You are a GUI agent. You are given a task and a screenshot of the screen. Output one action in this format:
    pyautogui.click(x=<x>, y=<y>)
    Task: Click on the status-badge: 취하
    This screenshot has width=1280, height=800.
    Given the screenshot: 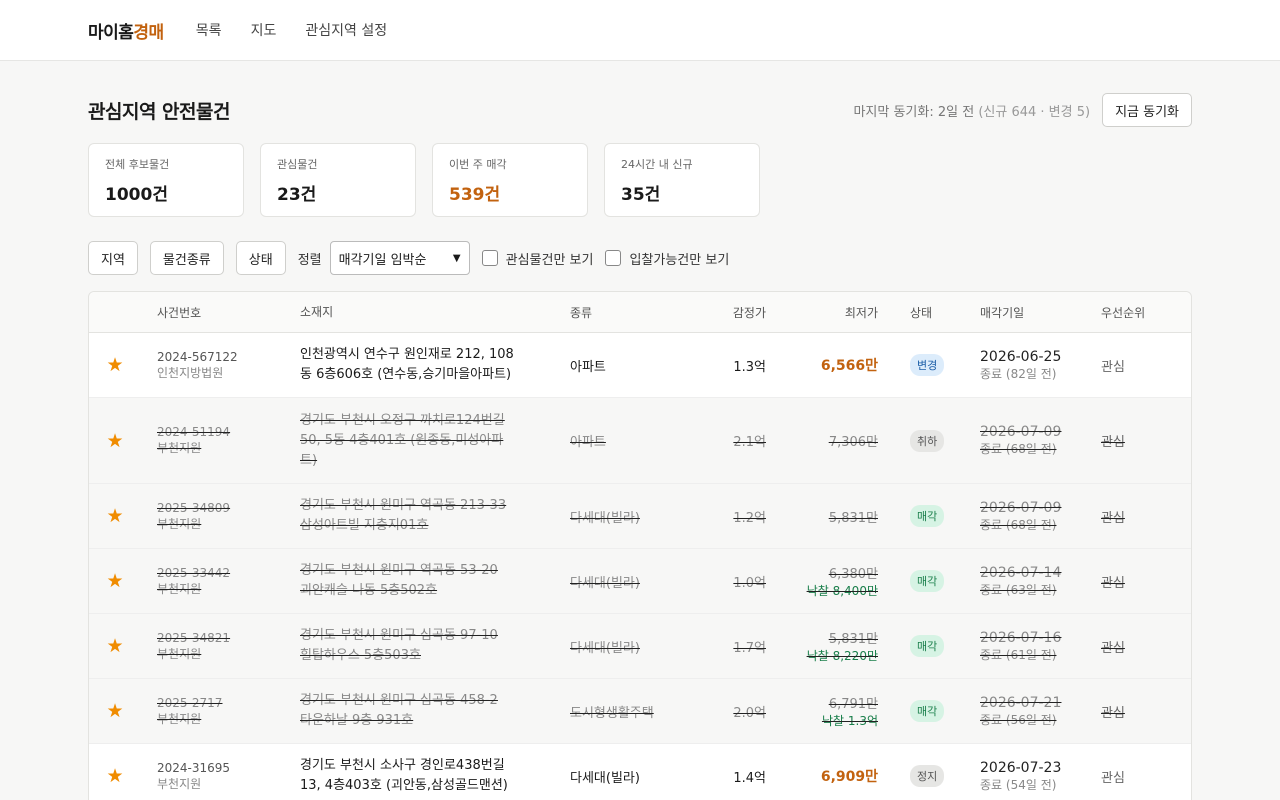 What is the action you would take?
    pyautogui.click(x=927, y=440)
    